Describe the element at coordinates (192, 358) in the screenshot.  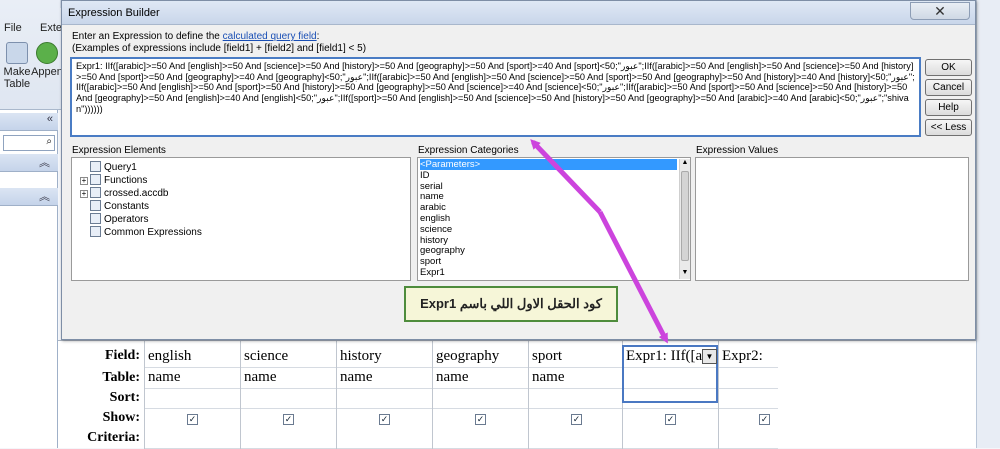
I see `field-cell: english` at that location.